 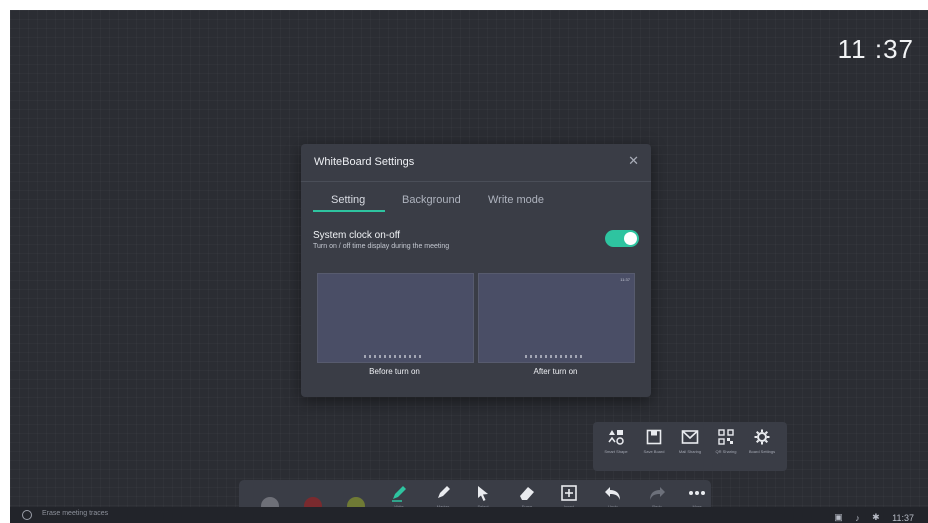 I want to click on tab-setting: Setting, so click(x=348, y=200).